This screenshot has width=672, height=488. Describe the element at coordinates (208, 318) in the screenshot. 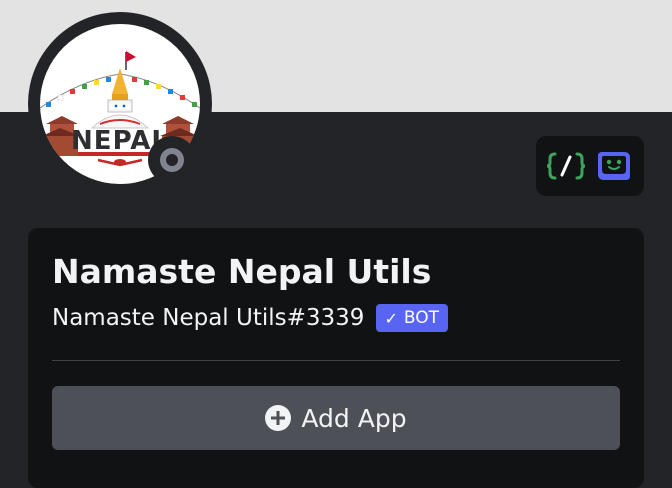

I see `username: Namaste Nepal Utils#3339` at that location.